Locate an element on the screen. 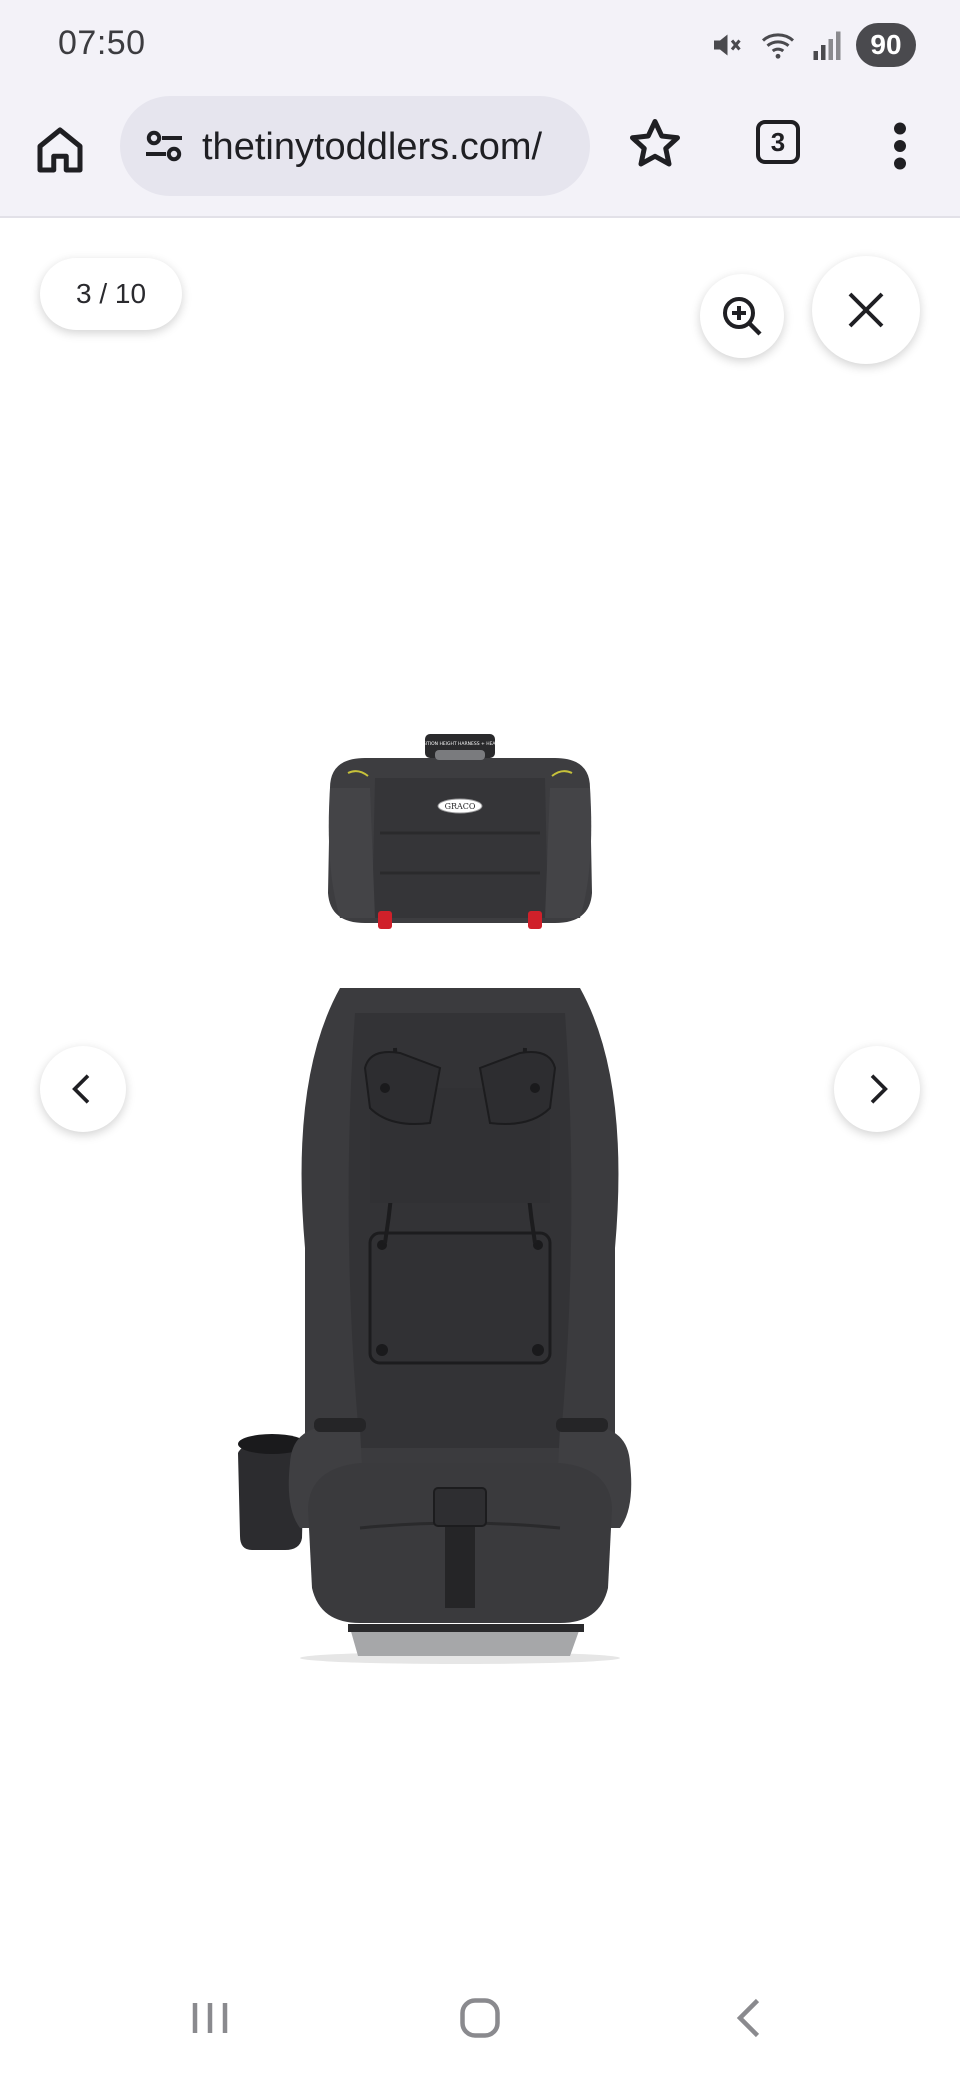 The width and height of the screenshot is (960, 2080). chevron-right-icon is located at coordinates (879, 1089).